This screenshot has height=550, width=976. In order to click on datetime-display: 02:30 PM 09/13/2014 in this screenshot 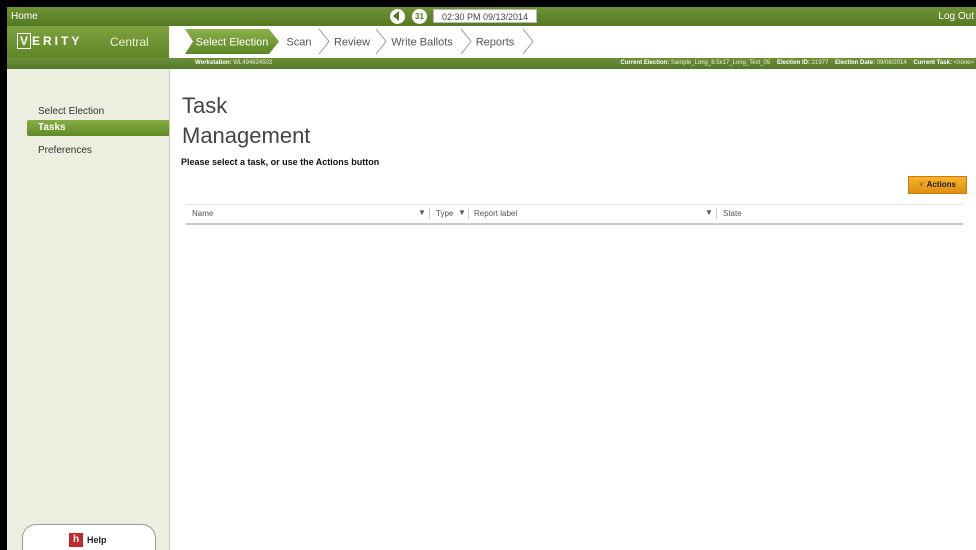, I will do `click(485, 16)`.